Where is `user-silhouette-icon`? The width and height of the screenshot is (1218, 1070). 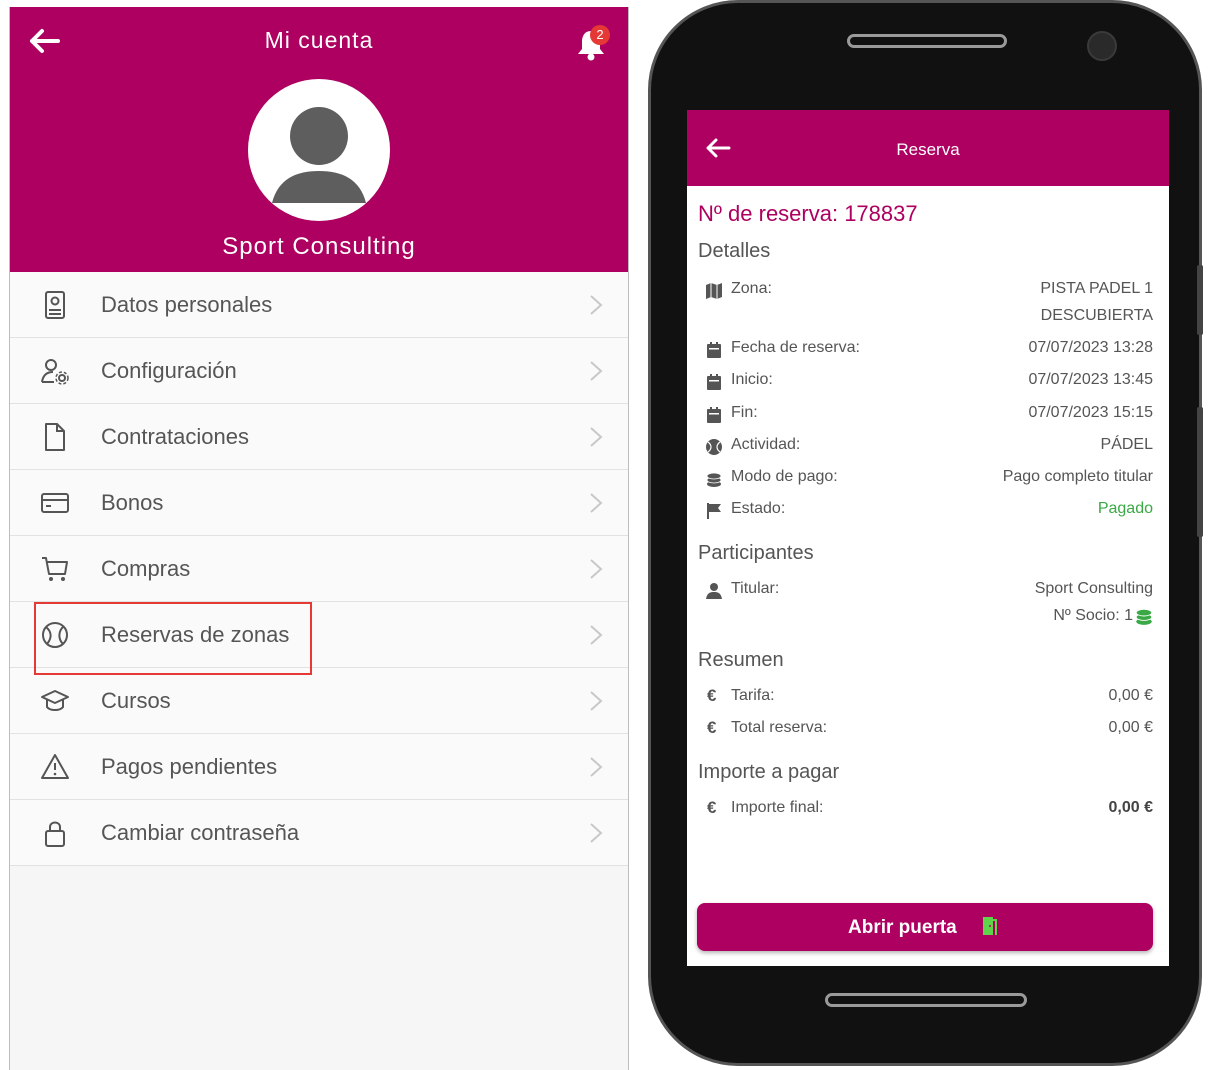 user-silhouette-icon is located at coordinates (319, 155).